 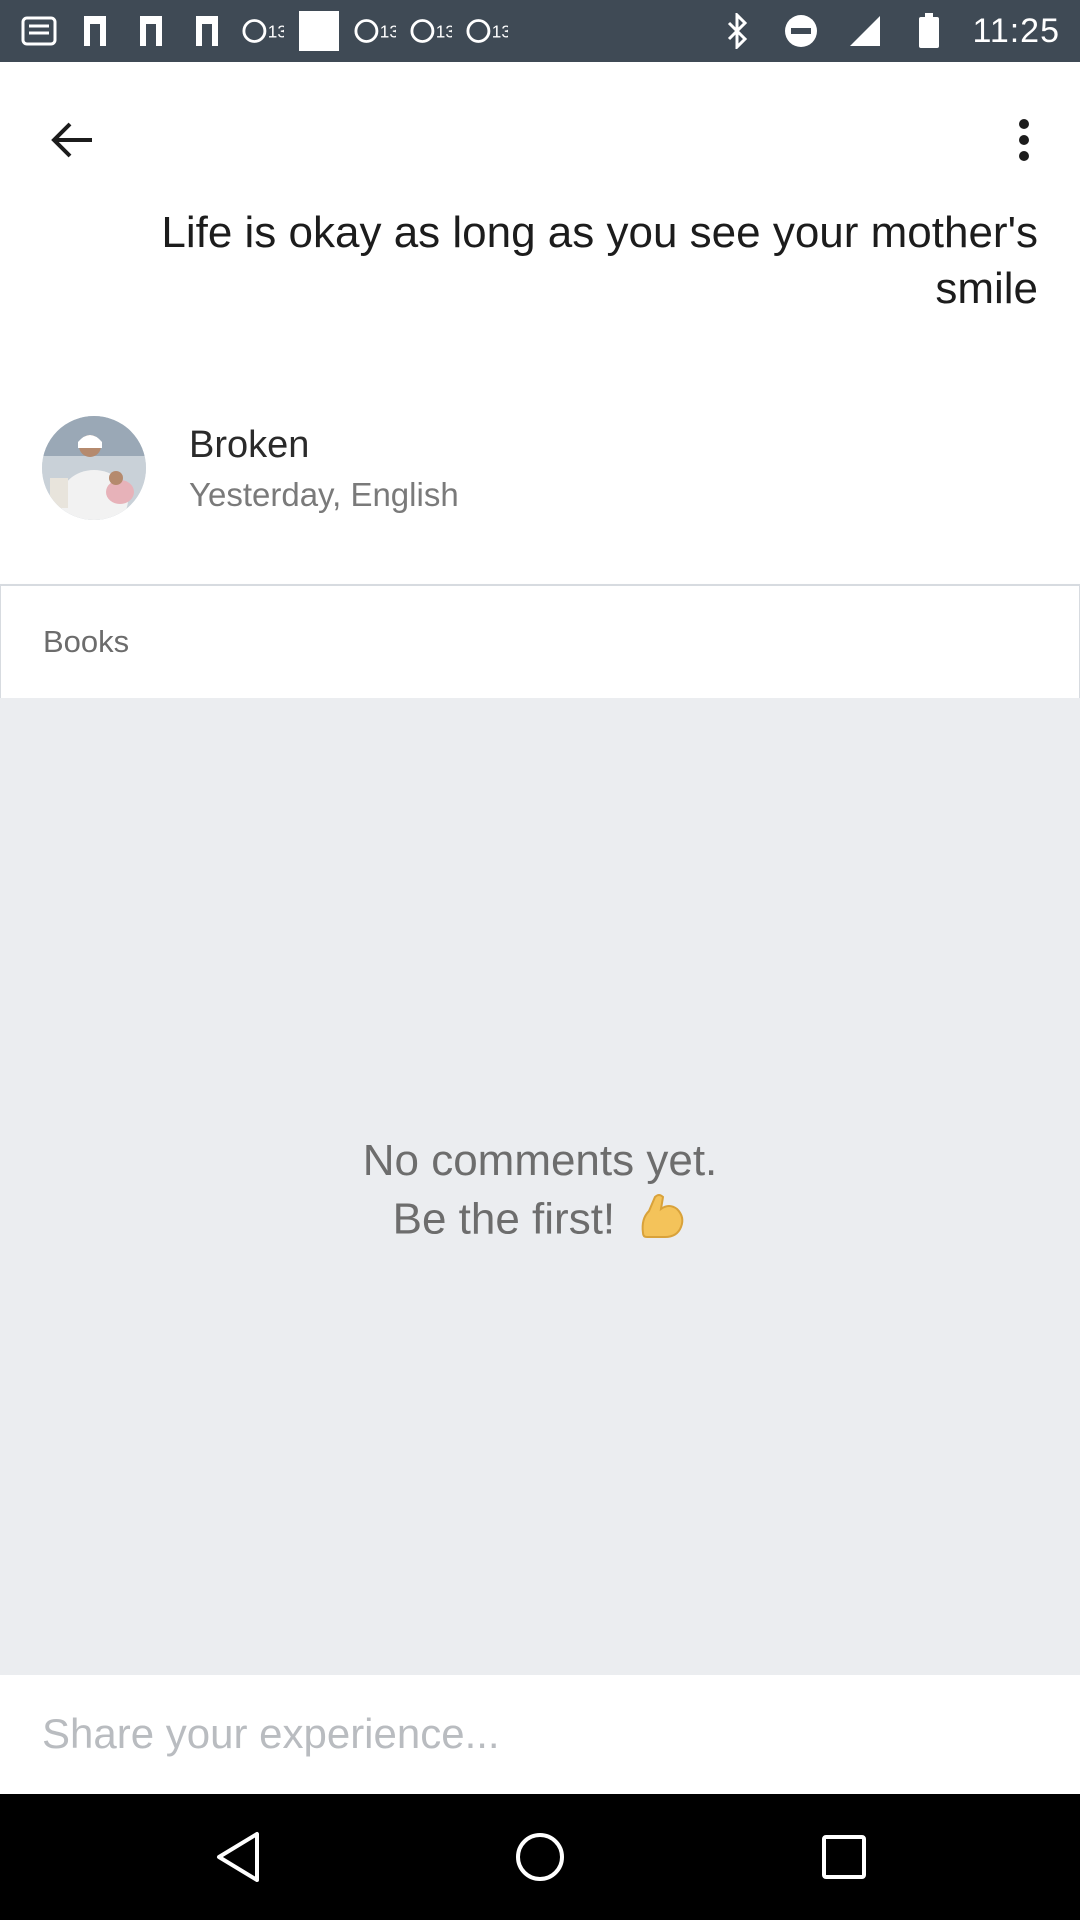 I want to click on status-time: 11:25, so click(x=1016, y=30).